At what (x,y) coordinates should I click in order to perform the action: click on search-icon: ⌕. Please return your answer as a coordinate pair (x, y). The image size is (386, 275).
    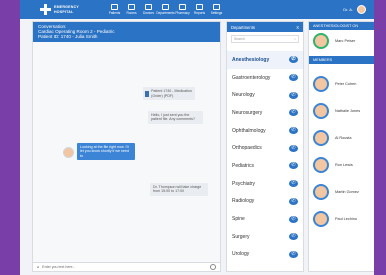
    Looking at the image, I should click on (295, 39).